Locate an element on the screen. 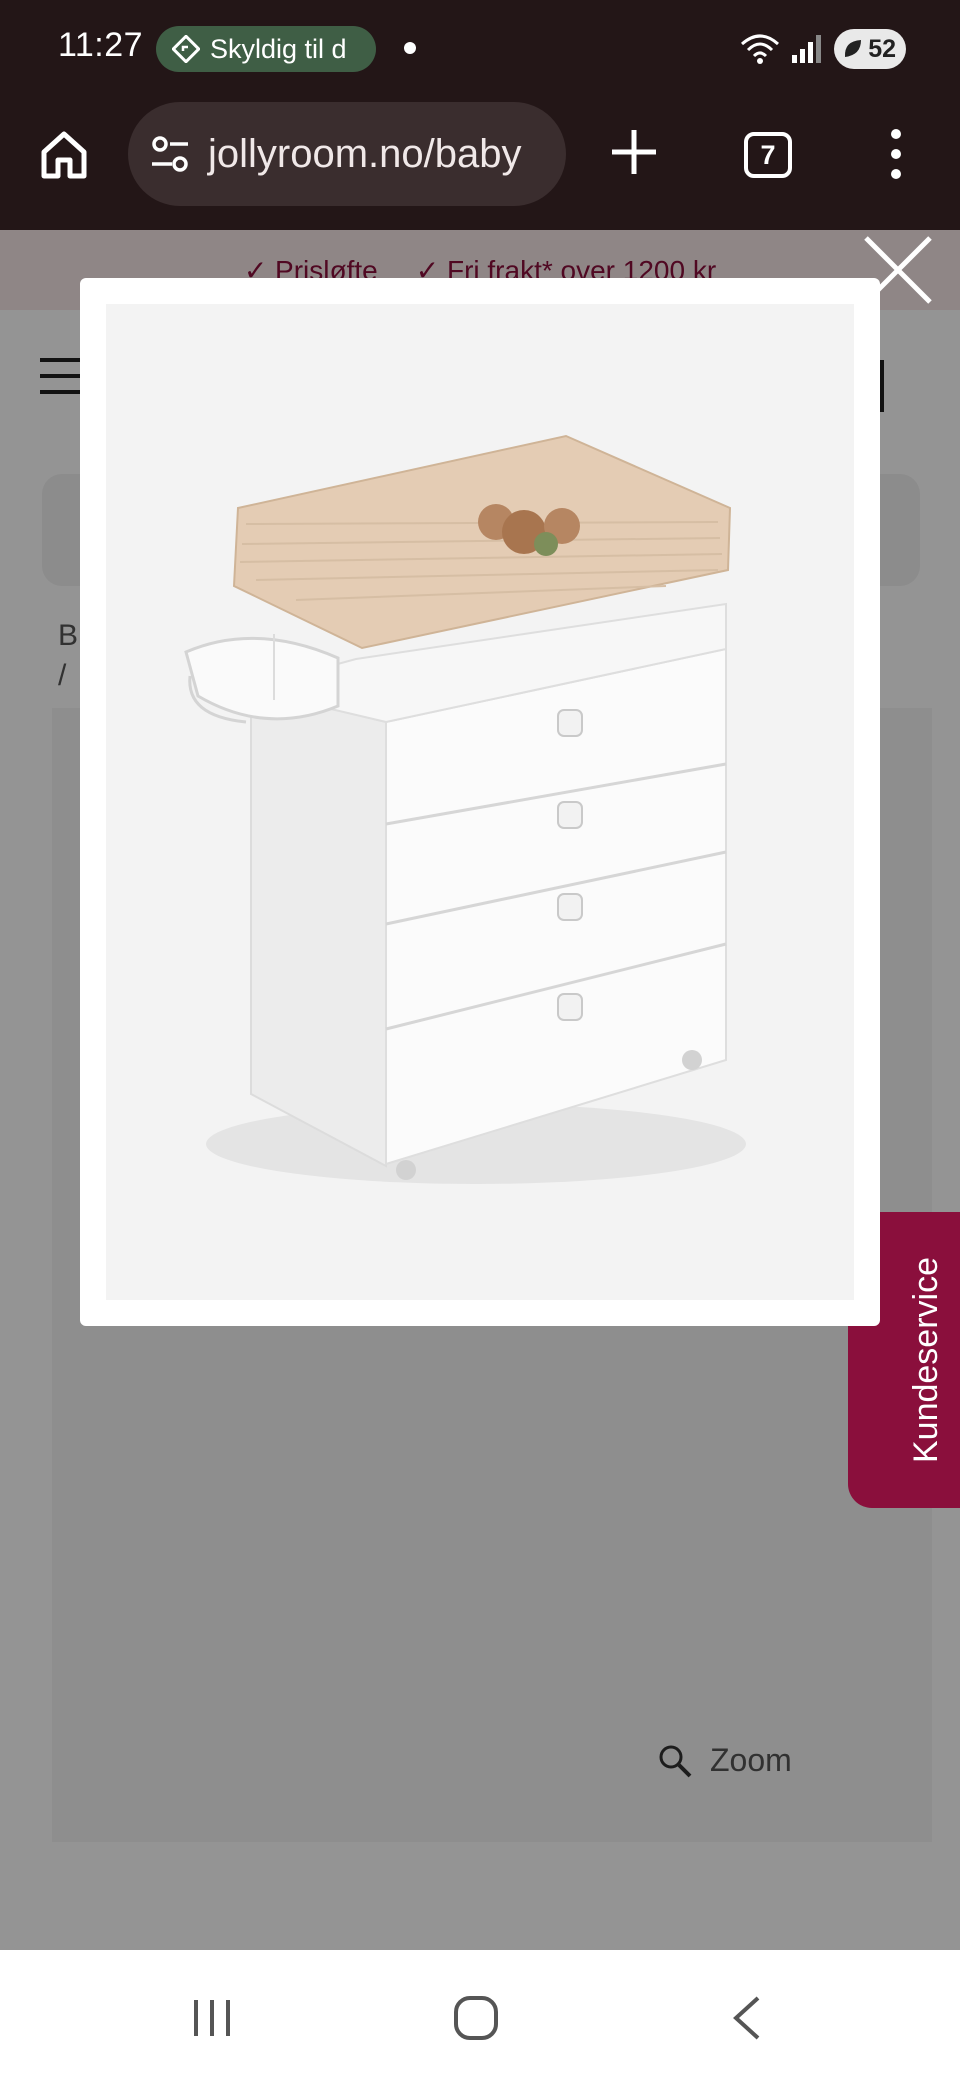 Image resolution: width=960 pixels, height=2080 pixels. url-bar: jollyroom.no/baby is located at coordinates (347, 154).